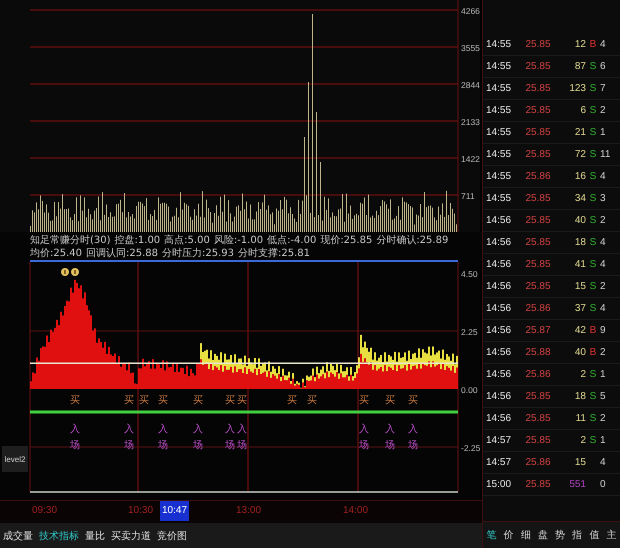 The width and height of the screenshot is (620, 548). What do you see at coordinates (470, 122) in the screenshot?
I see `axis-label: 2133` at bounding box center [470, 122].